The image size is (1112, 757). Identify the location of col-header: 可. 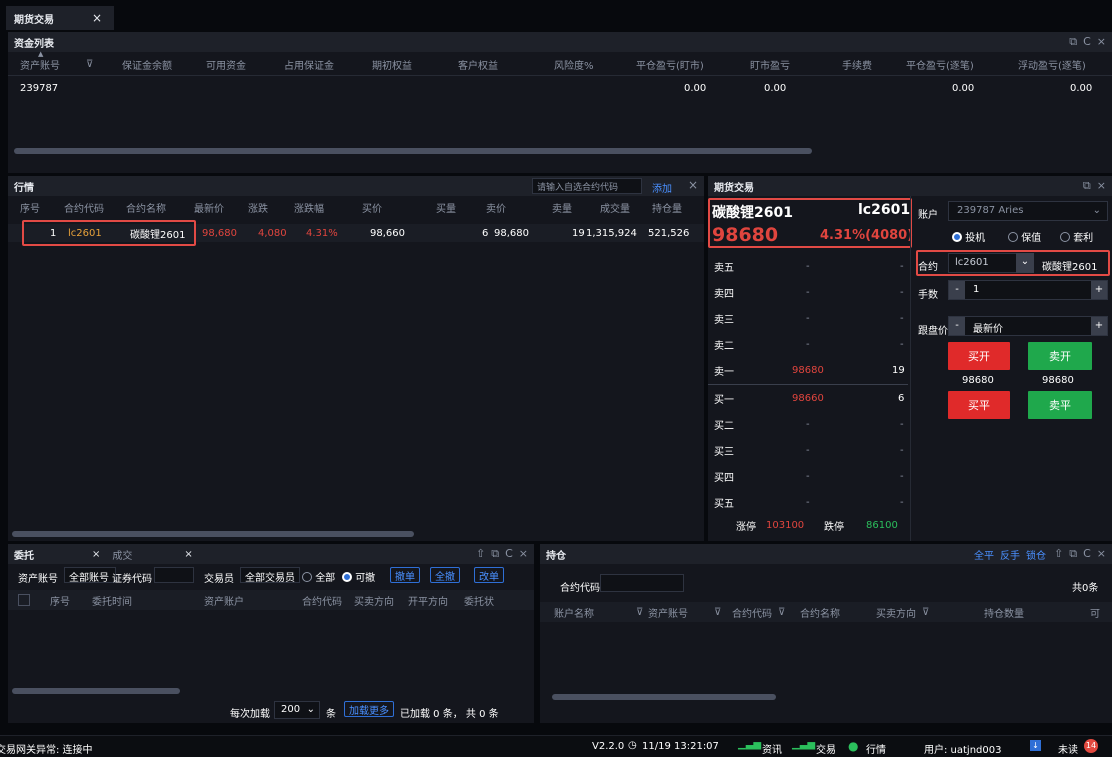
(1095, 612).